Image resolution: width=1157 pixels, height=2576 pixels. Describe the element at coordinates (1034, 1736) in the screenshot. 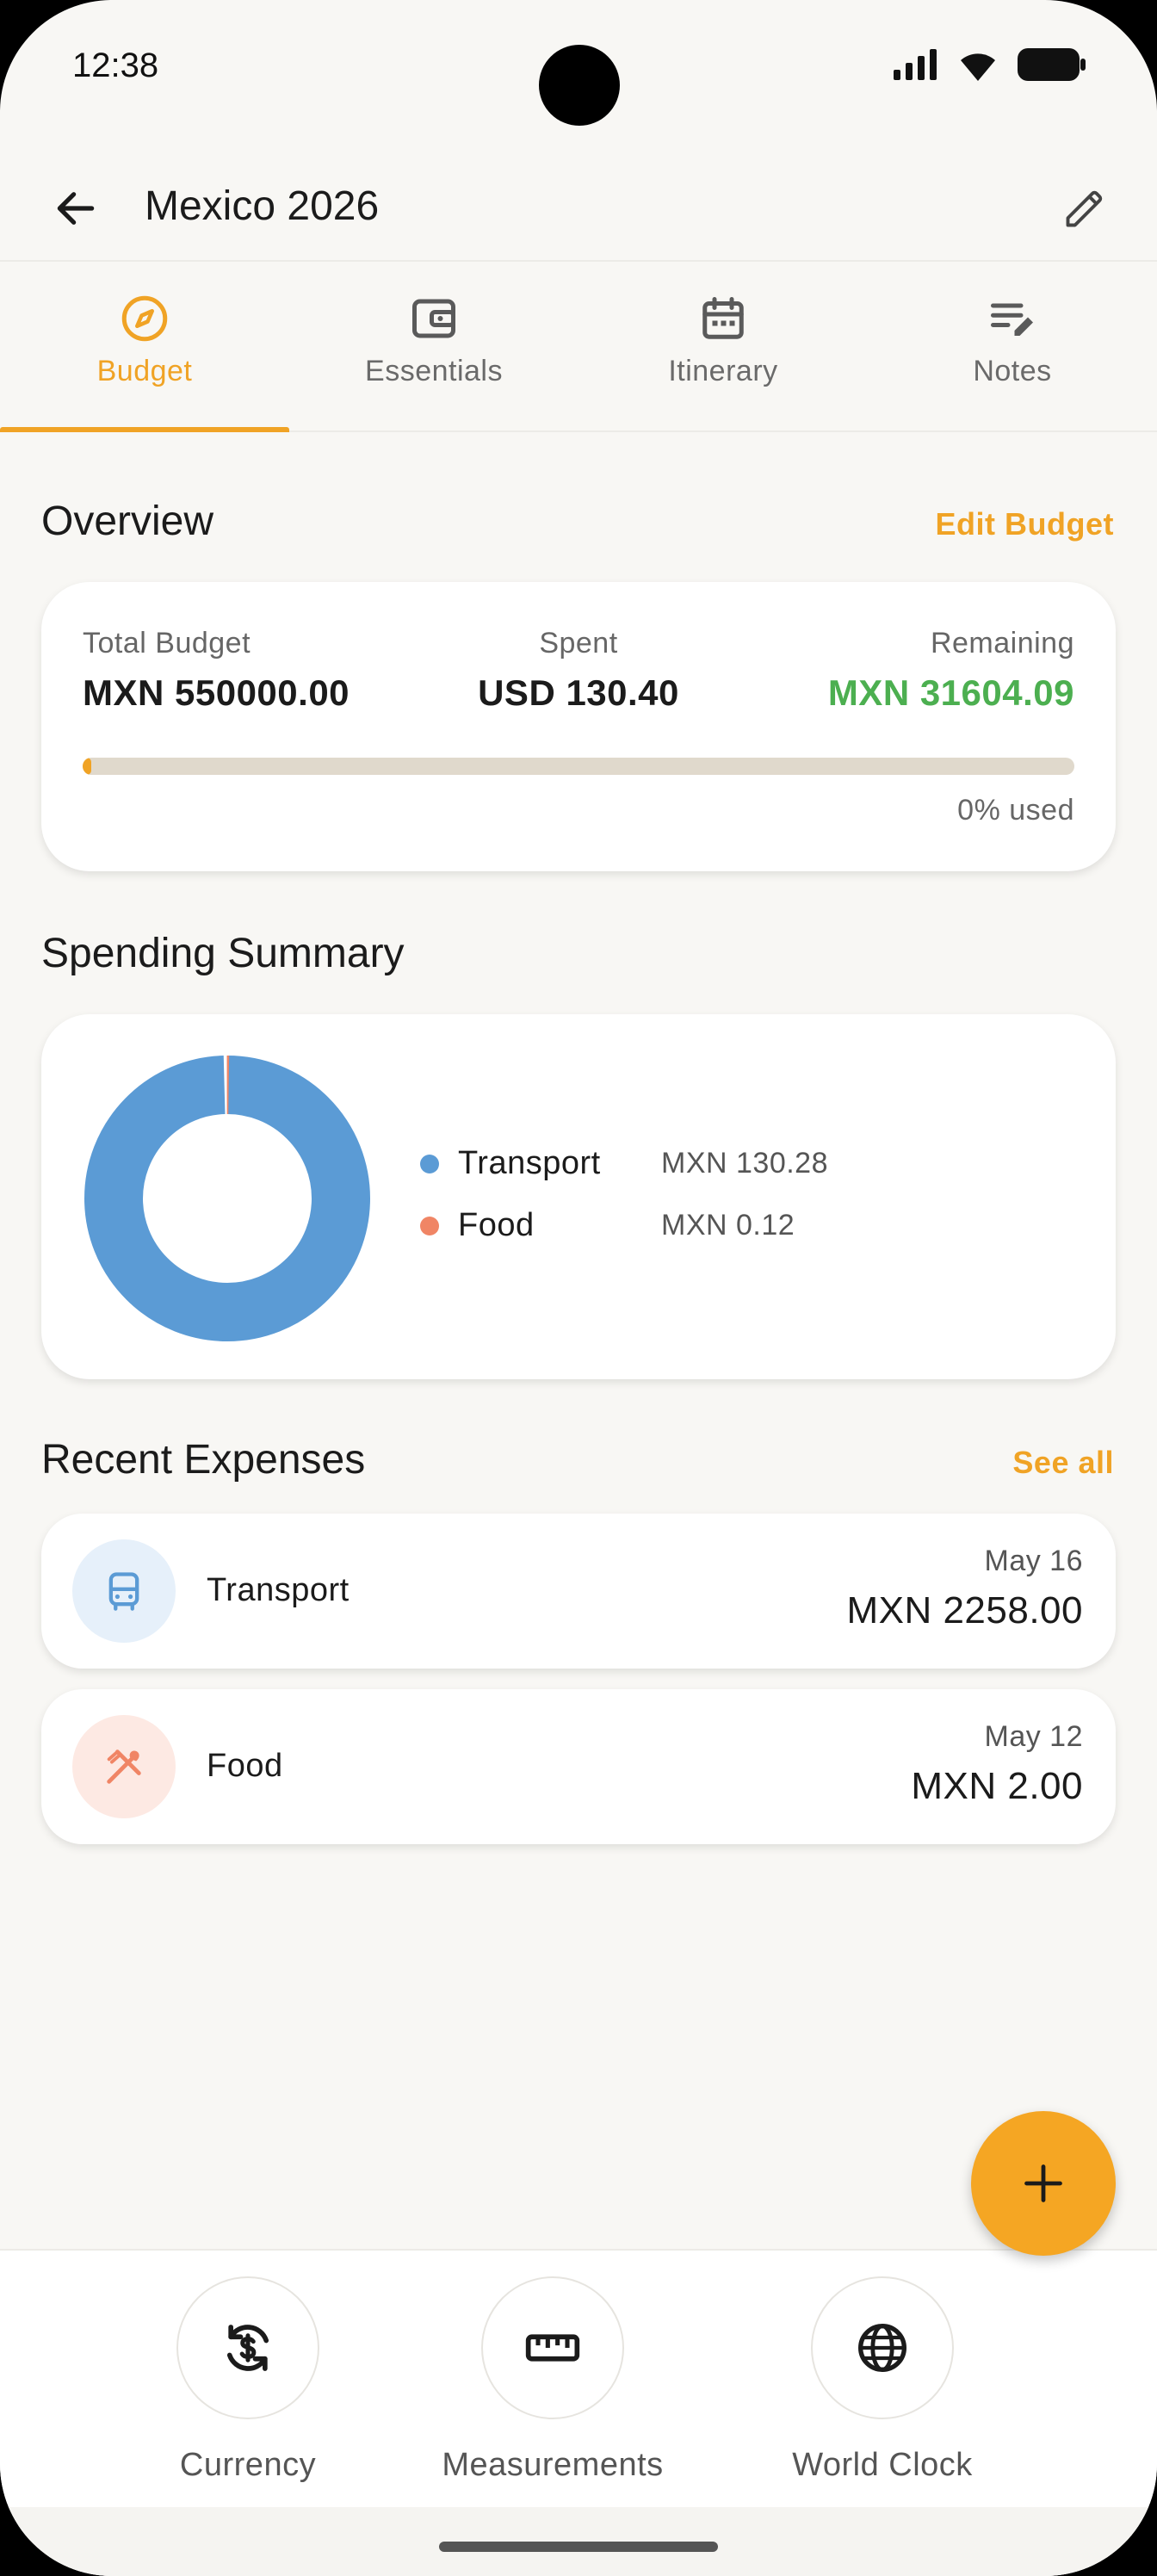

I see `expense-date: May 12` at that location.